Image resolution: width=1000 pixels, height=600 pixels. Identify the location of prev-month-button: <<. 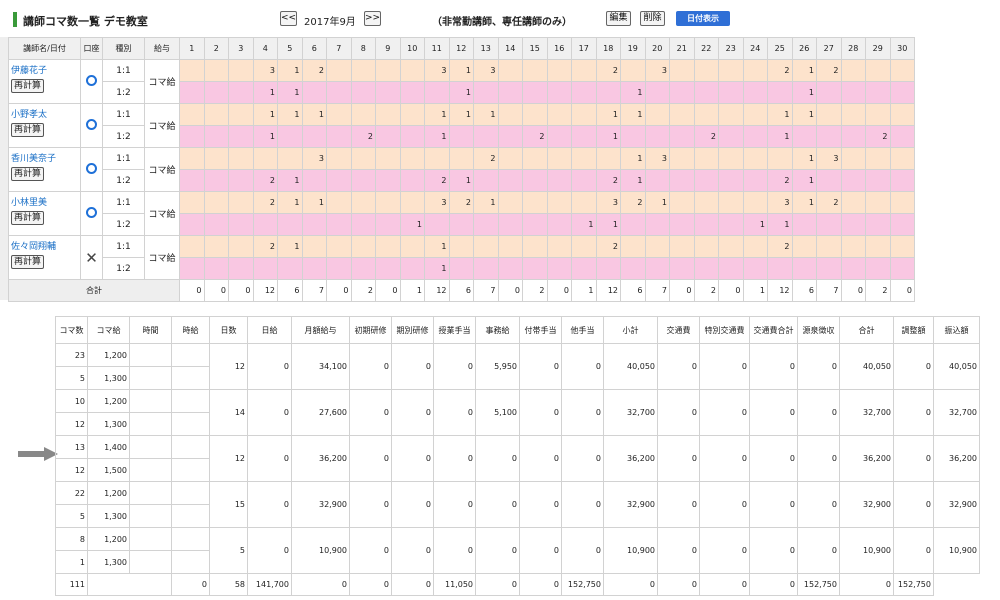
(288, 18).